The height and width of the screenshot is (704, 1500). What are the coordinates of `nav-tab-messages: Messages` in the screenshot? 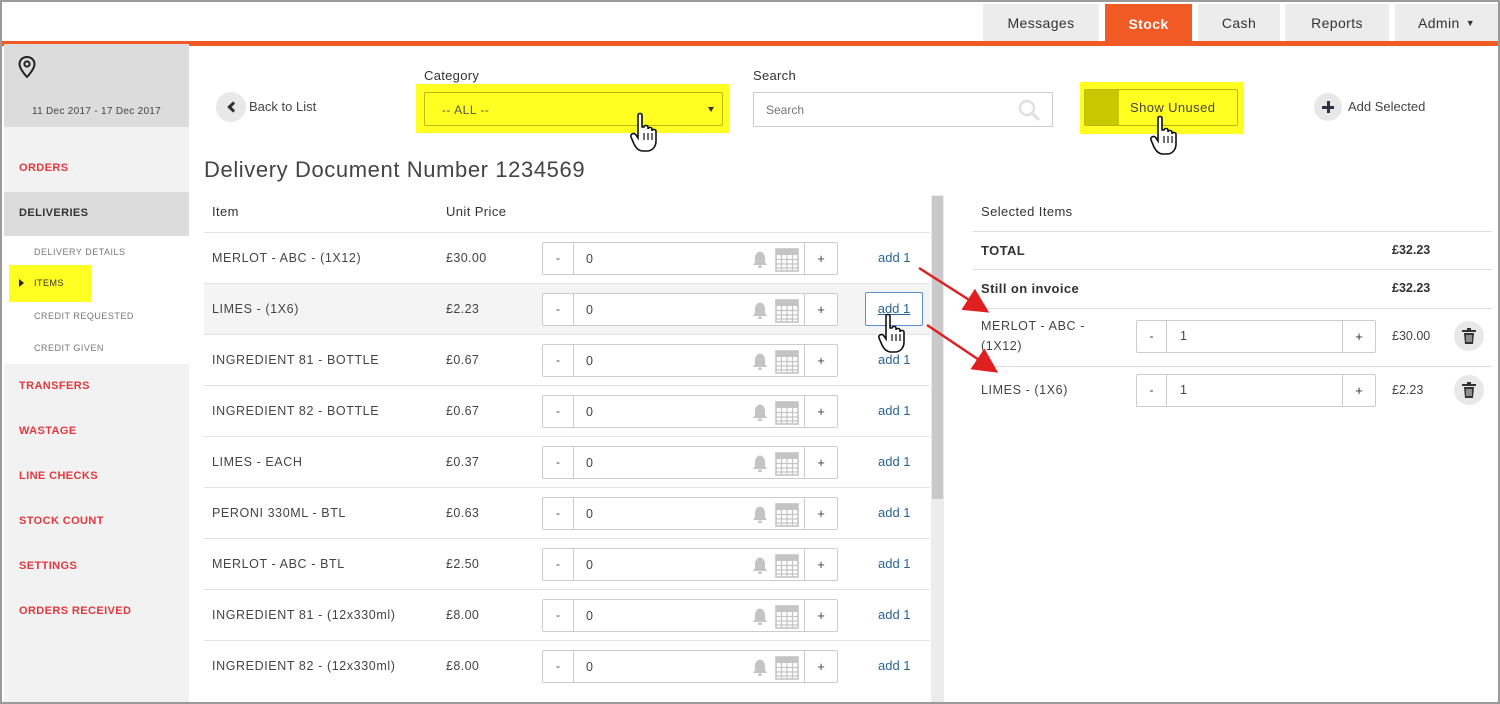 It's located at (1041, 22).